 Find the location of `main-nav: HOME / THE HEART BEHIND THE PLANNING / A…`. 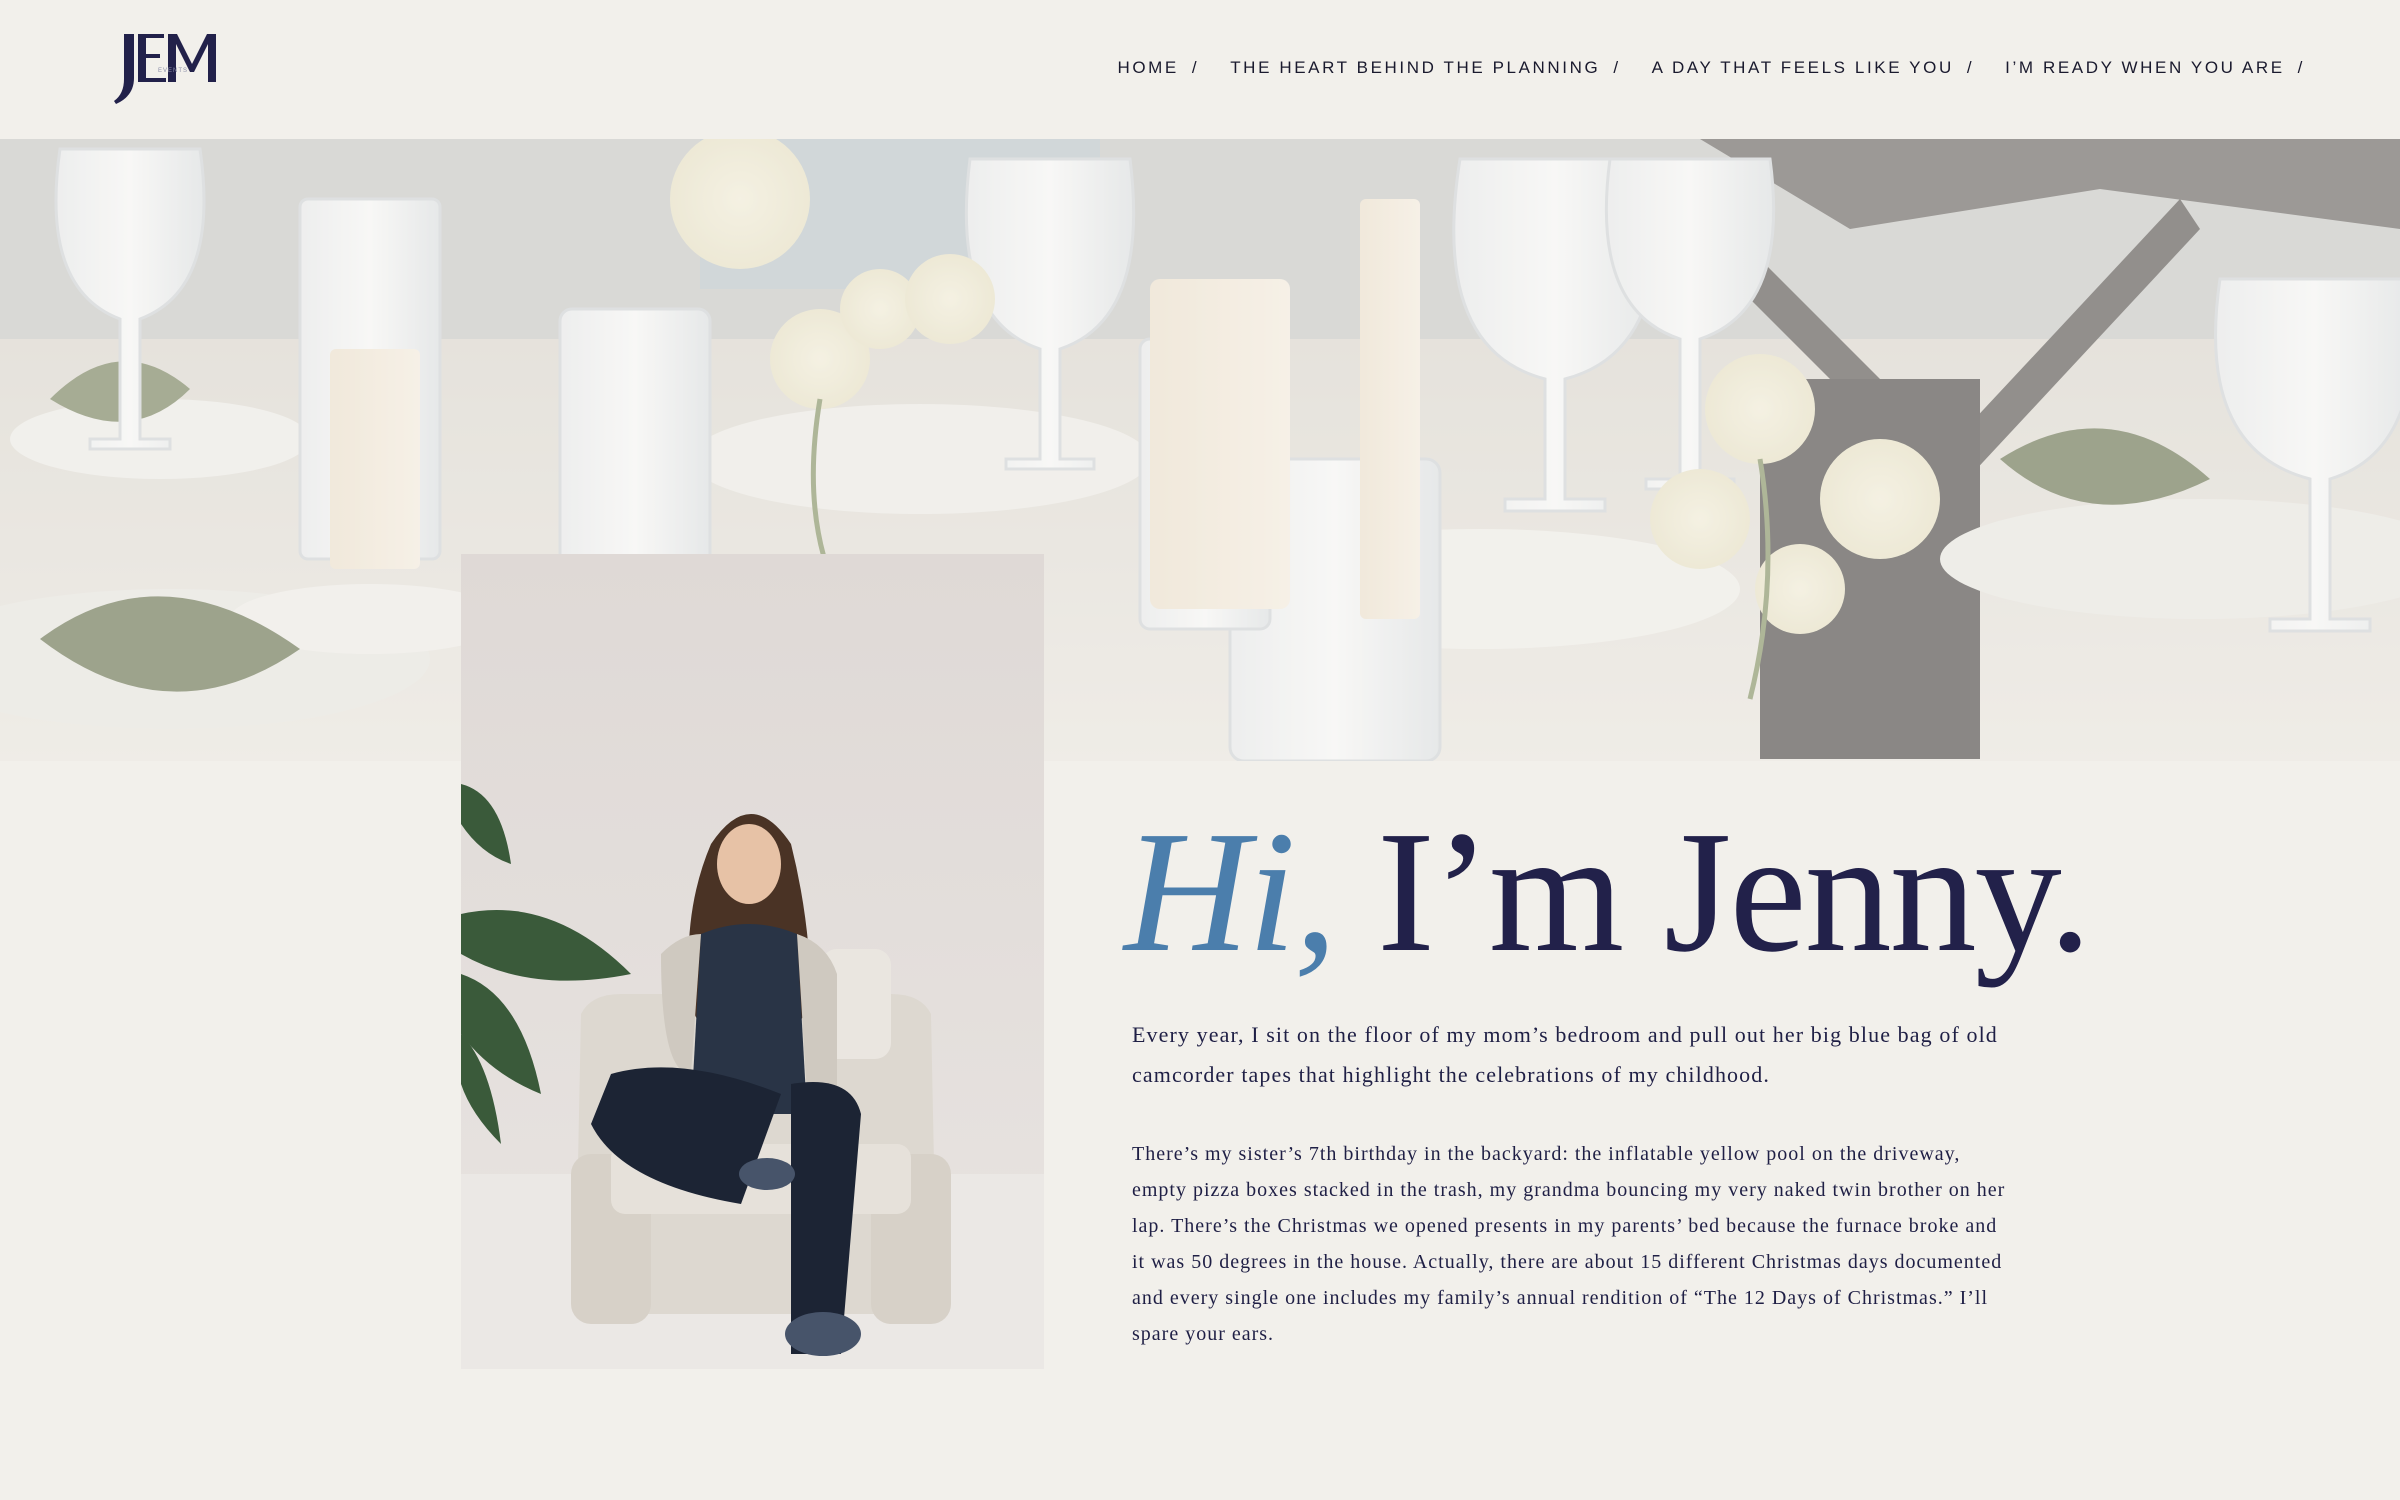

main-nav: HOME / THE HEART BEHIND THE PLANNING / A… is located at coordinates (1711, 68).